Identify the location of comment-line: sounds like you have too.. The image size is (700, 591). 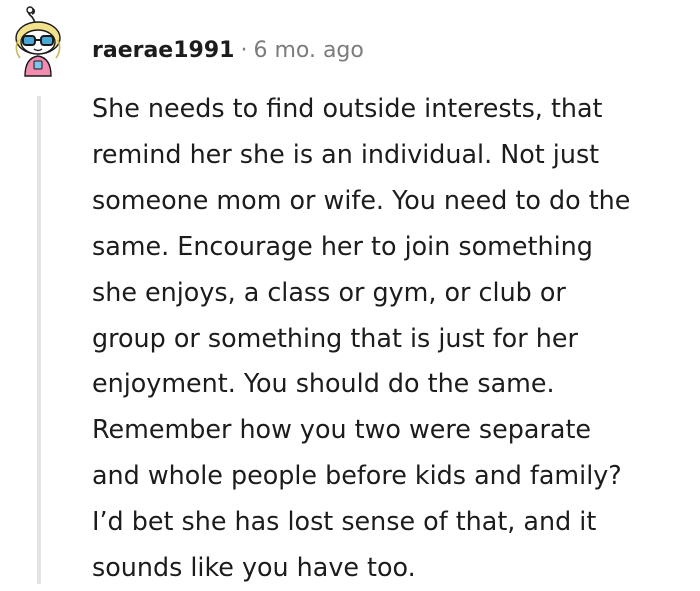
(254, 567).